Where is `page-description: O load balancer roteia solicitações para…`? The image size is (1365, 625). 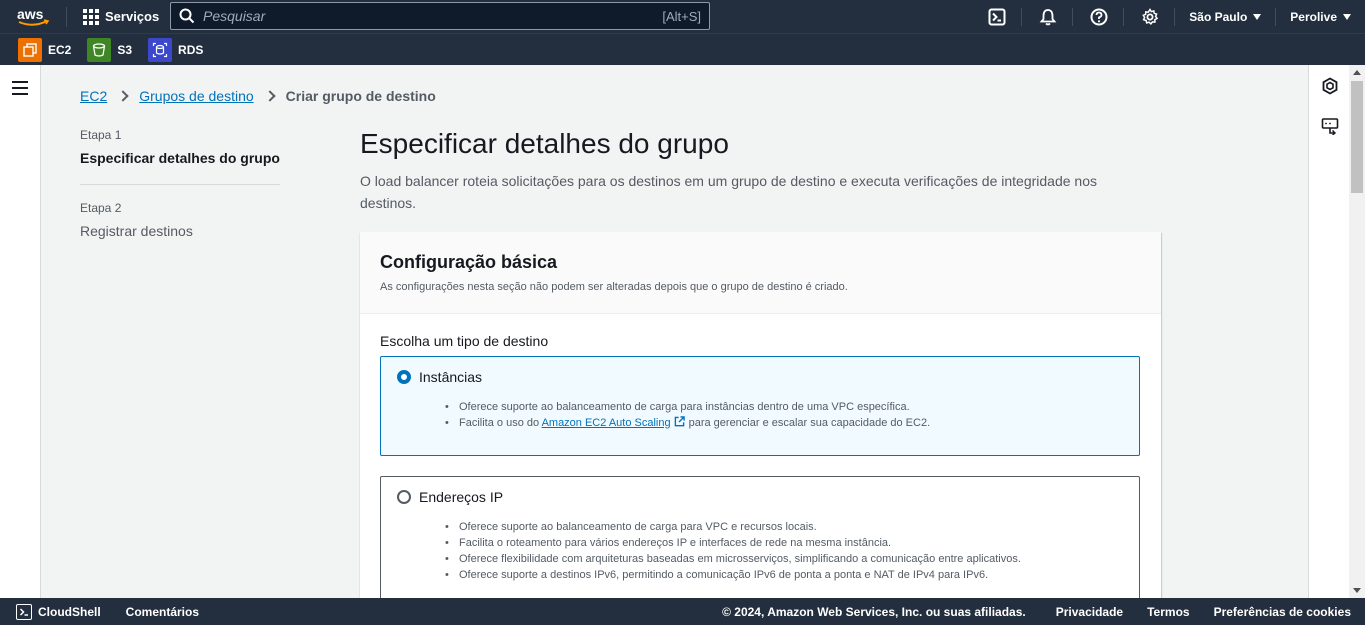 page-description: O load balancer roteia solicitações para… is located at coordinates (728, 192).